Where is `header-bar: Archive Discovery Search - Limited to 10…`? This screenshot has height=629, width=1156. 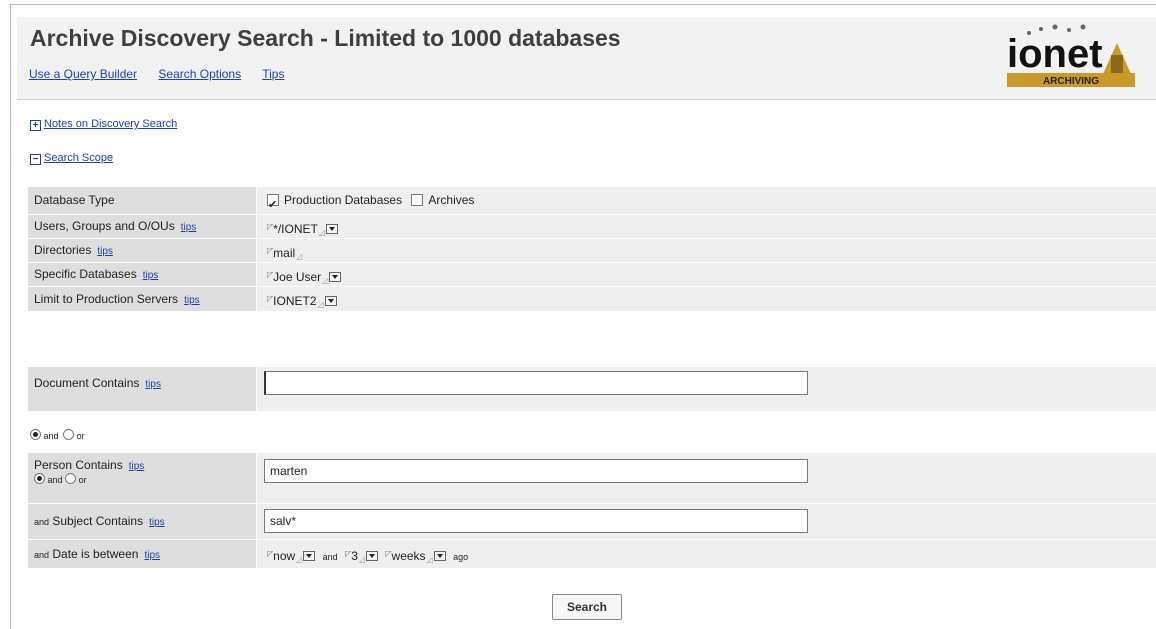
header-bar: Archive Discovery Search - Limited to 10… is located at coordinates (586, 58).